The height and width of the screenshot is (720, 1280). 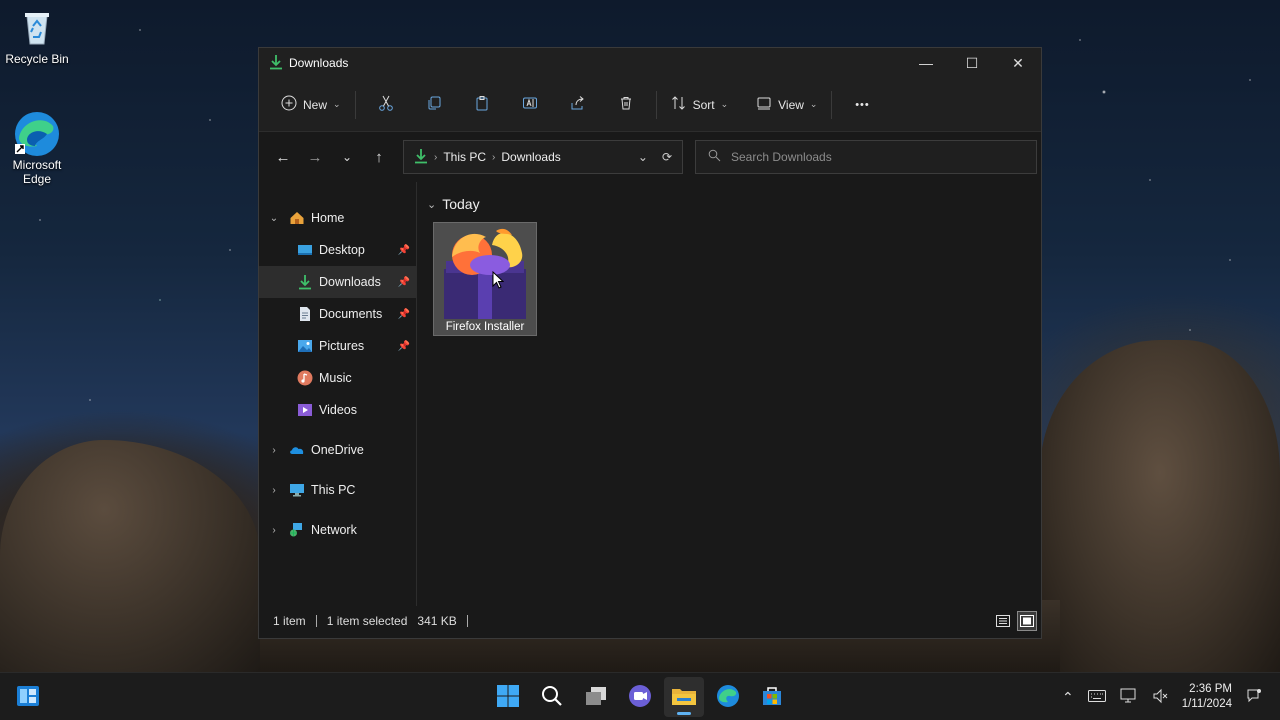 I want to click on copy-icon, so click(x=434, y=104).